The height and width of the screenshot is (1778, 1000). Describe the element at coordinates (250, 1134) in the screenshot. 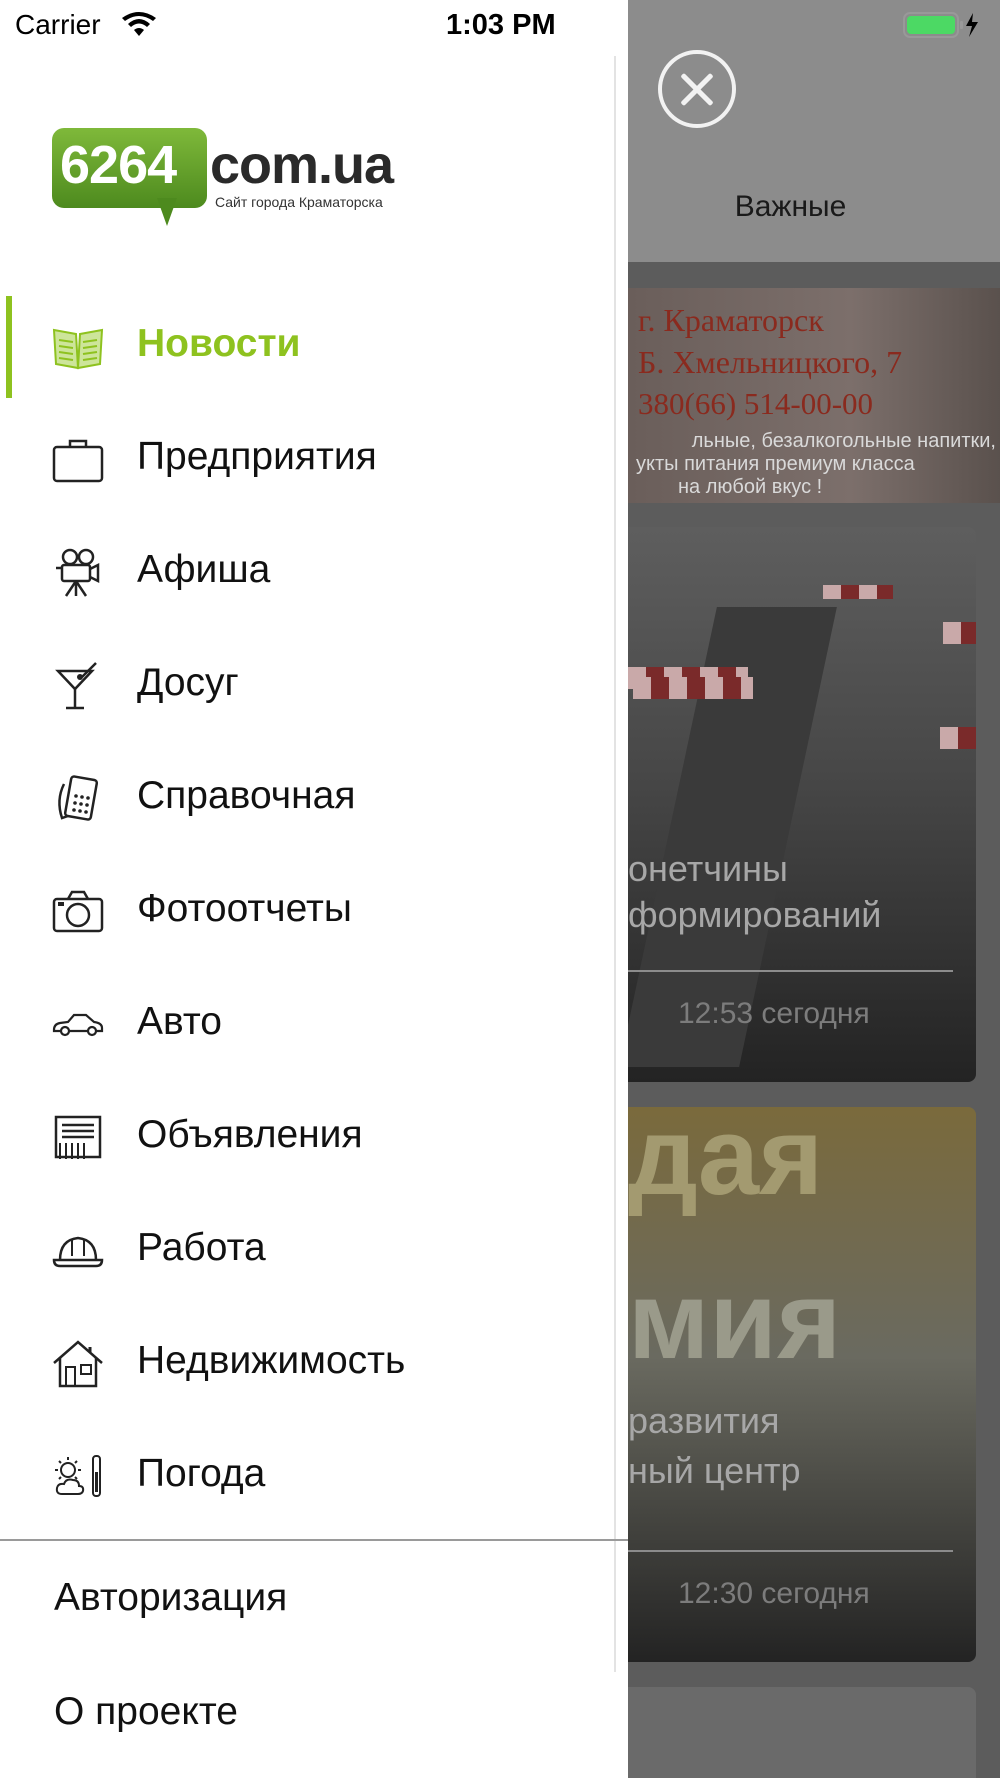

I see `menu-item-label: Объявления` at that location.